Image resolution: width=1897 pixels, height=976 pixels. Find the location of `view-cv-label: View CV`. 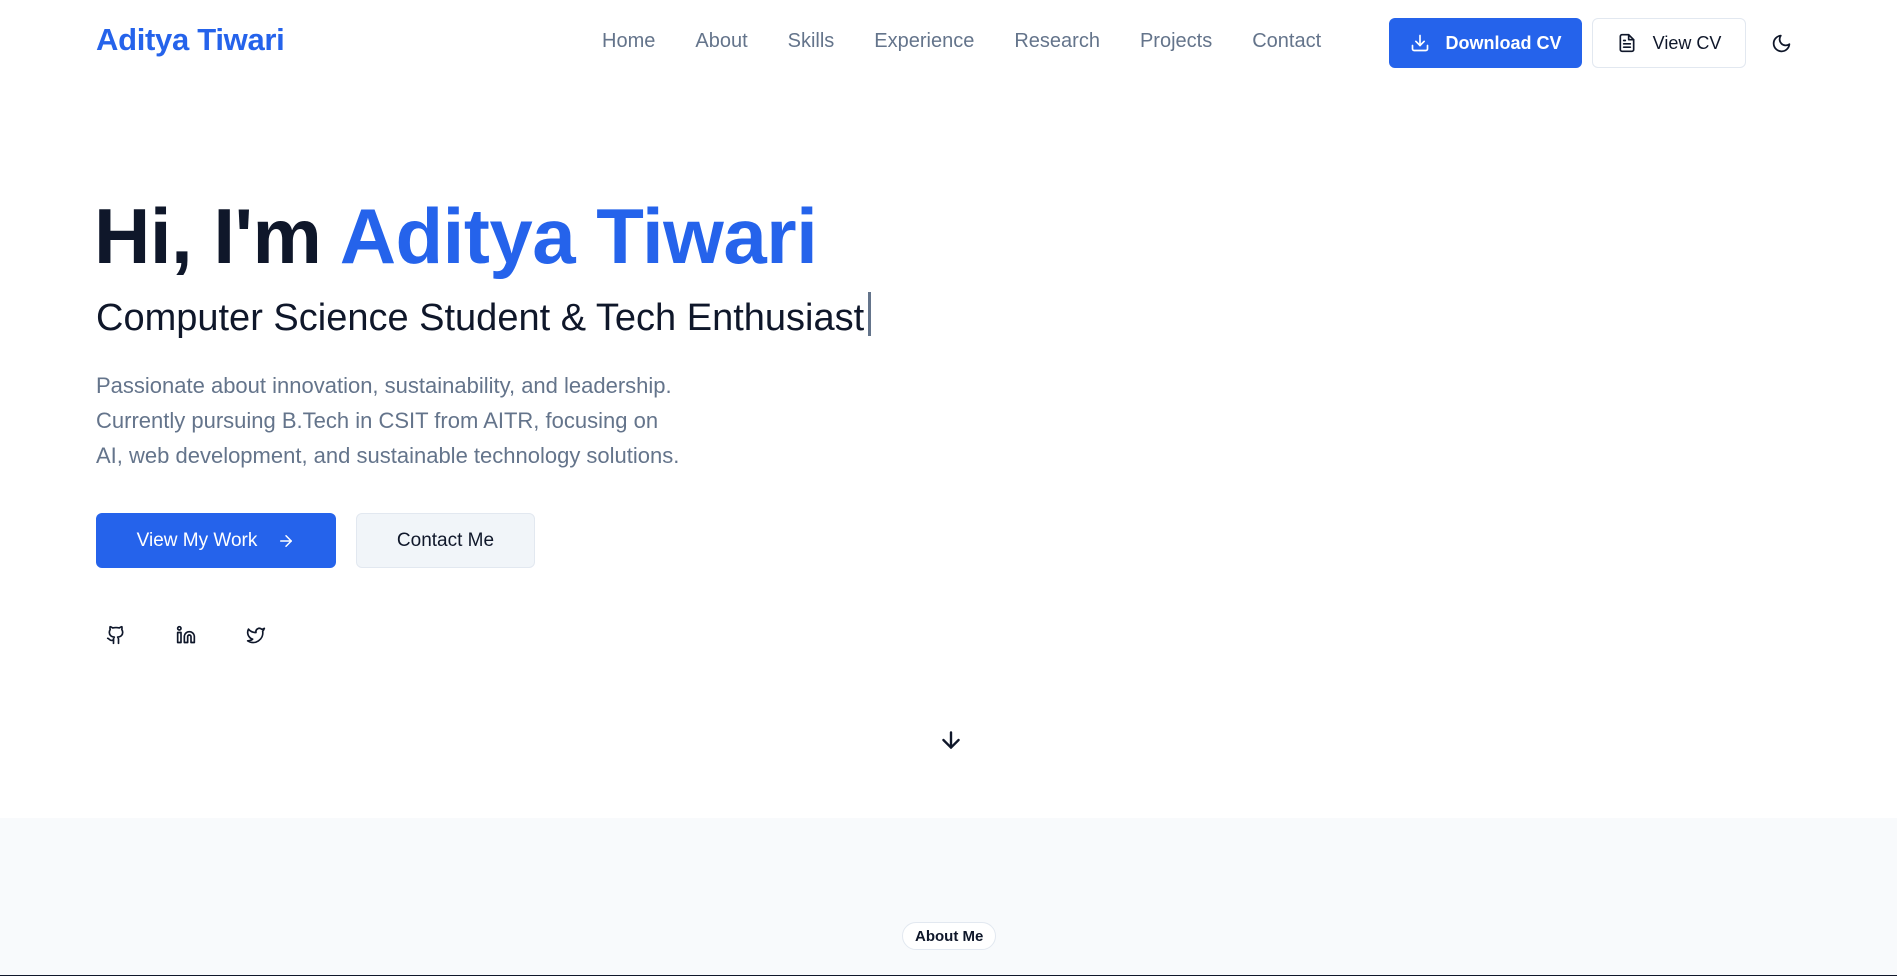

view-cv-label: View CV is located at coordinates (1687, 42).